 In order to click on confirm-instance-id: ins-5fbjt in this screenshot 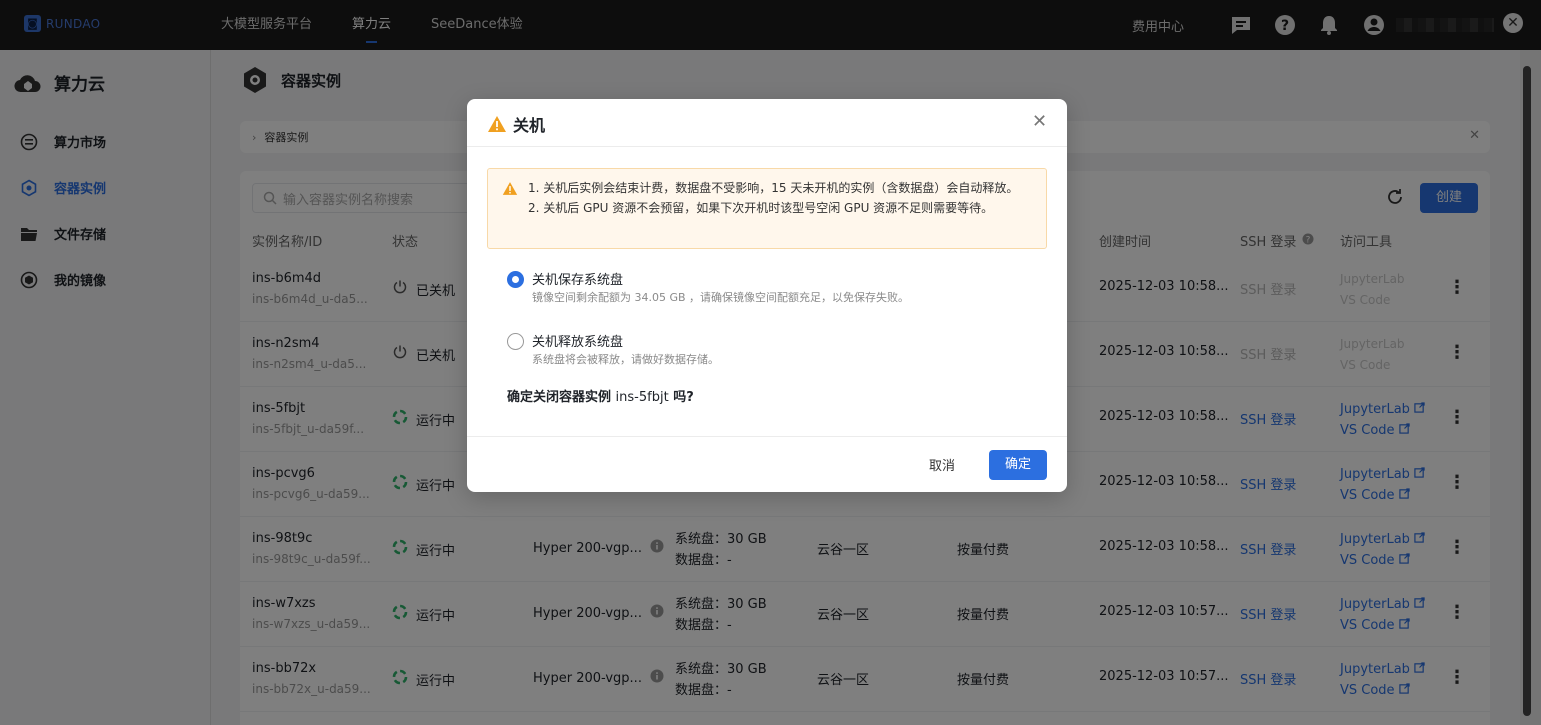, I will do `click(642, 397)`.